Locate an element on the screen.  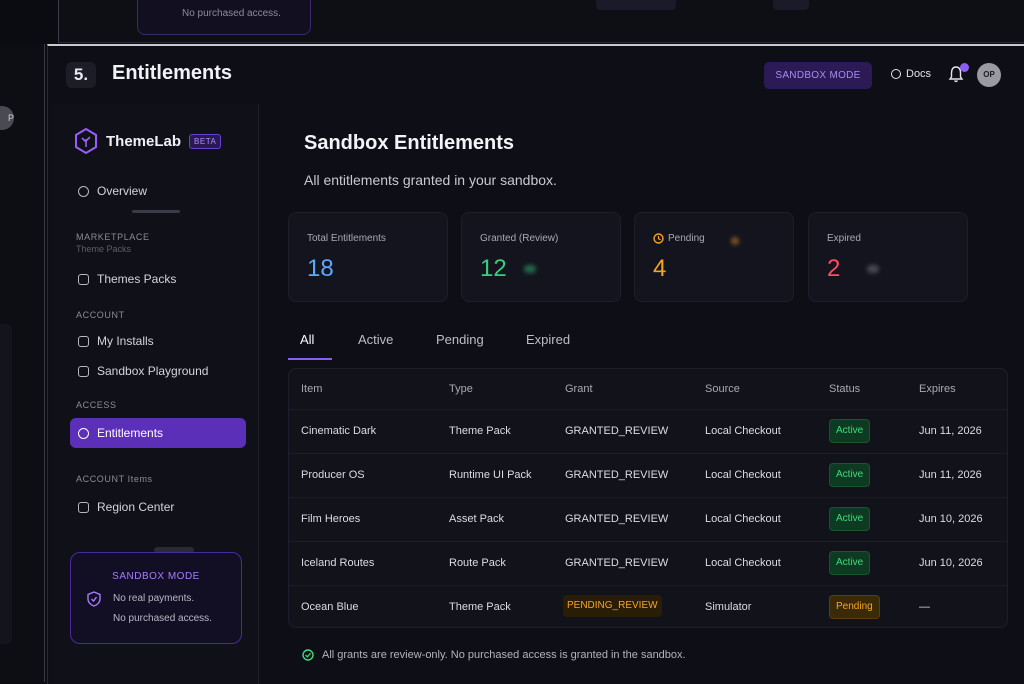
divider is located at coordinates (156, 211).